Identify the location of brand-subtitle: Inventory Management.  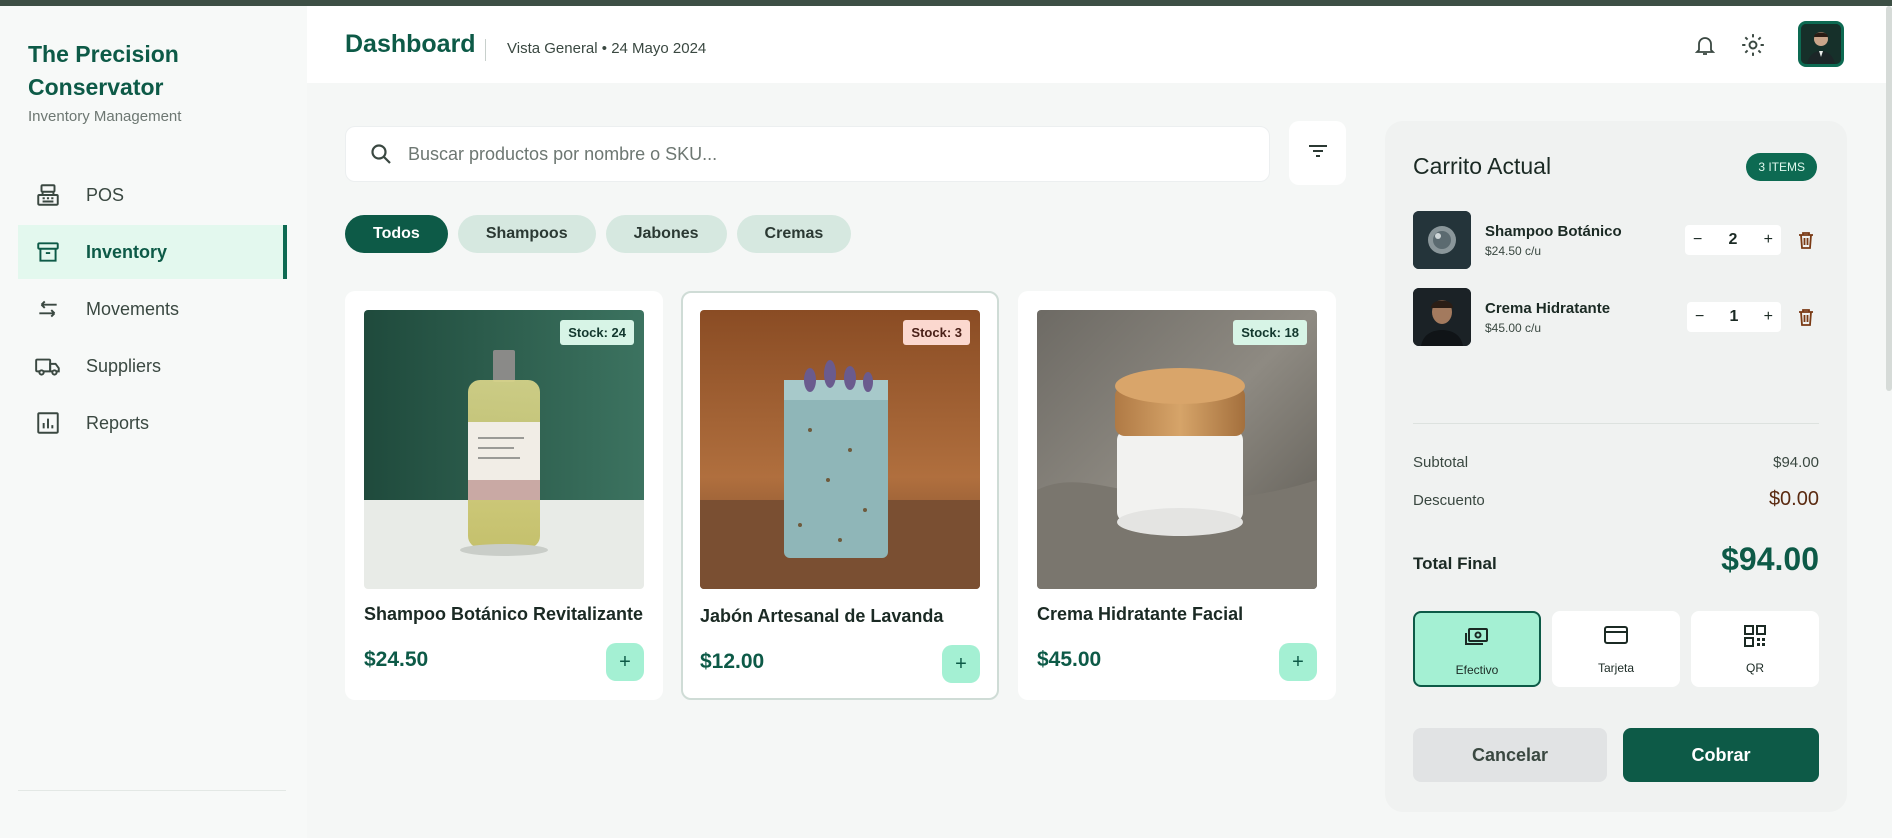
(105, 116).